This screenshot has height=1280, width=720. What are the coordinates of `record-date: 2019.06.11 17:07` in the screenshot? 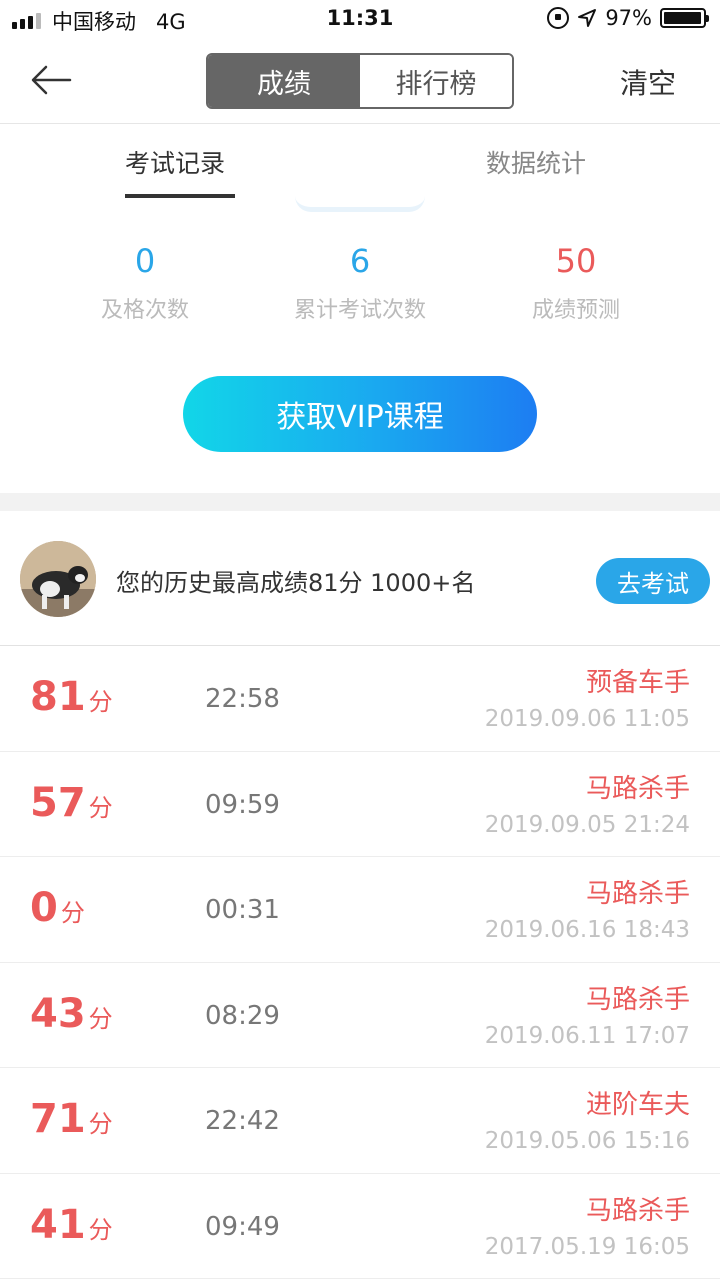 It's located at (587, 1035).